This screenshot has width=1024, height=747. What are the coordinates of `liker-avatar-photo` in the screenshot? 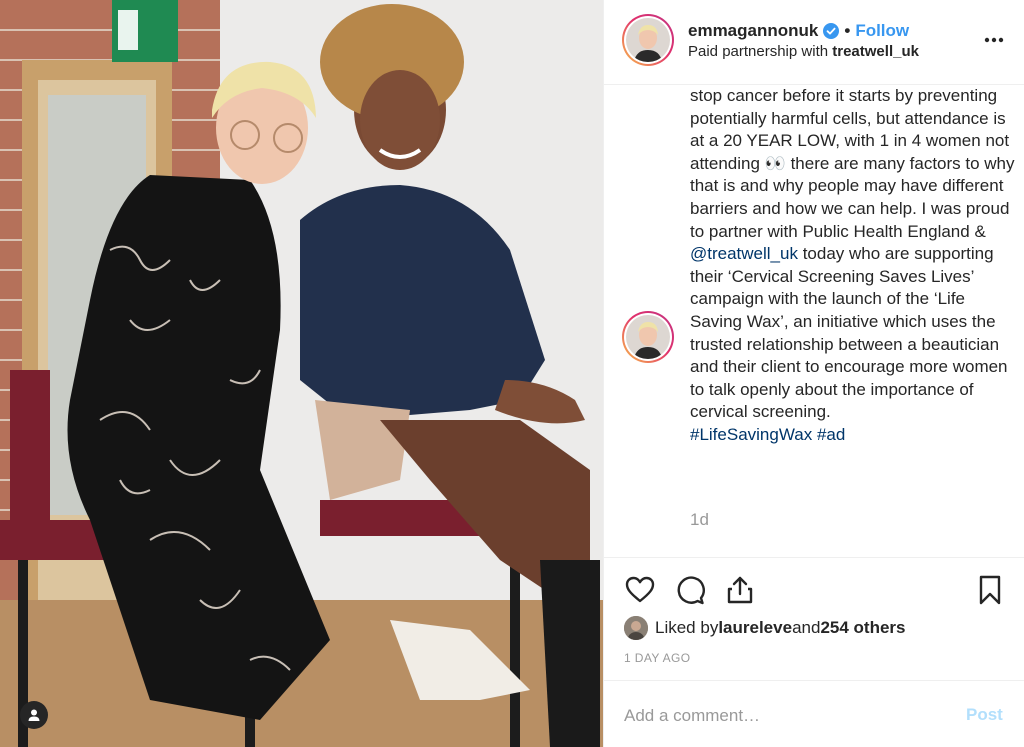 It's located at (636, 628).